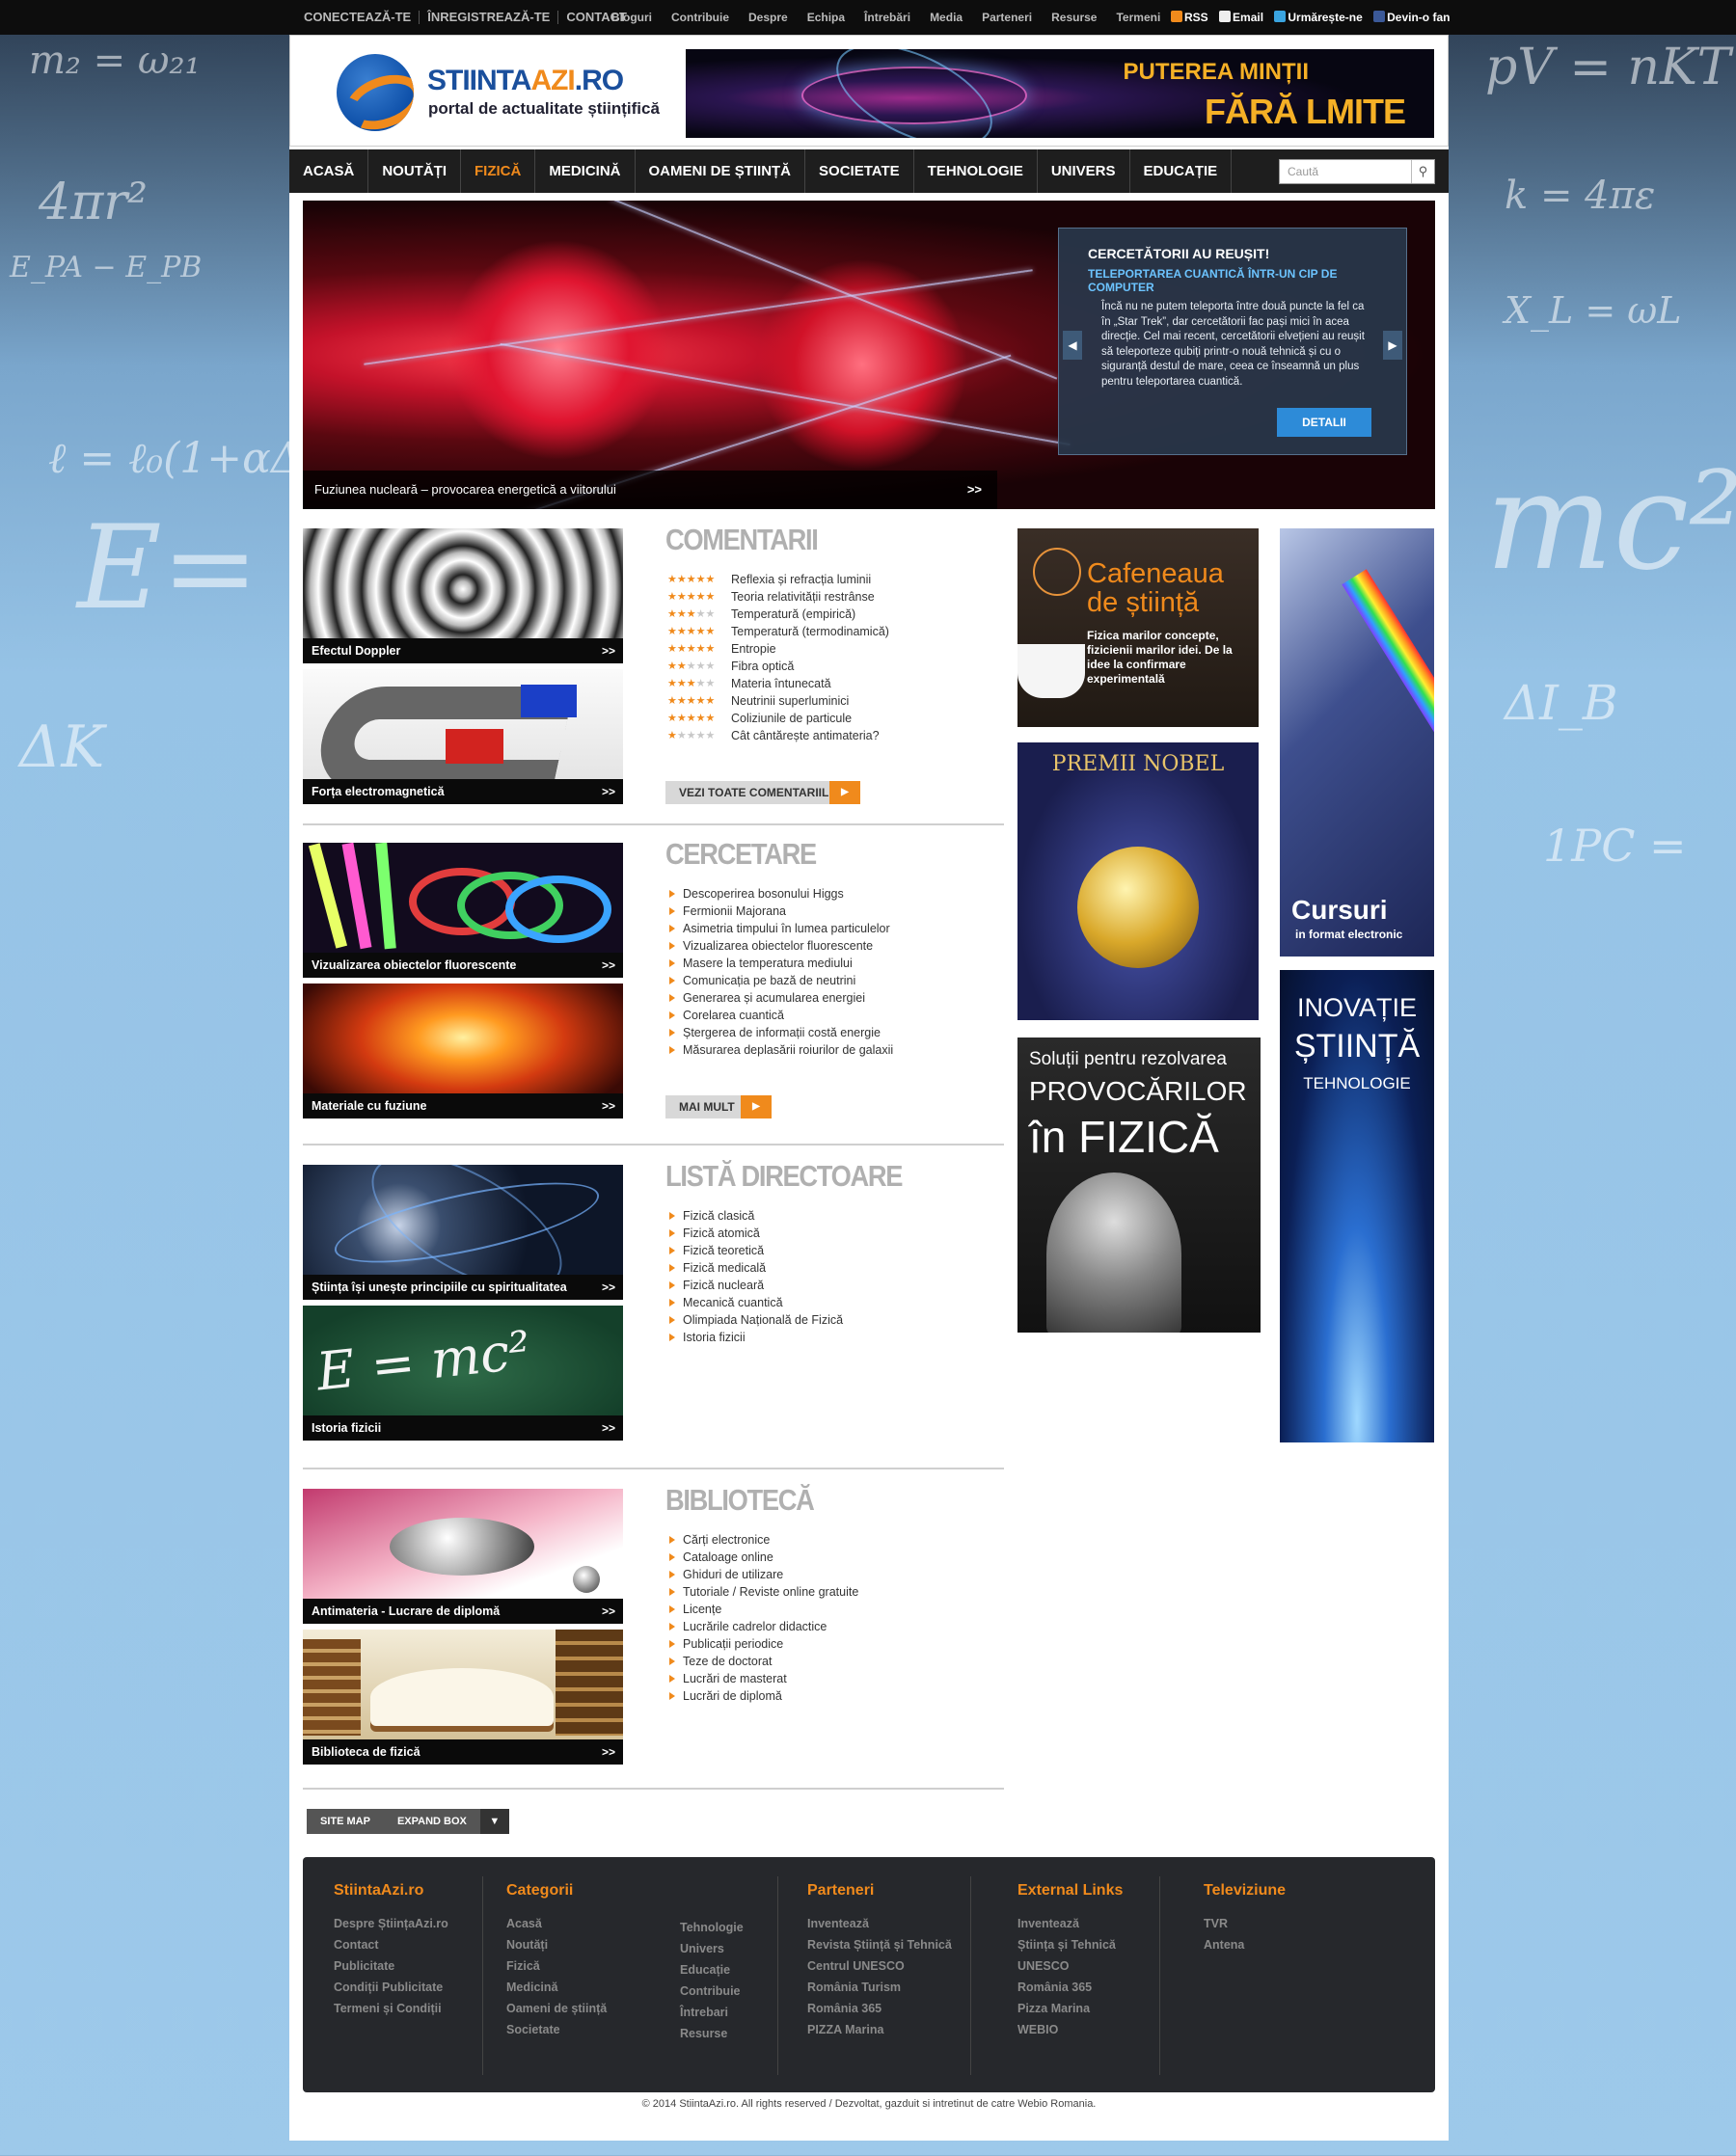 The image size is (1736, 2156). Describe the element at coordinates (826, 17) in the screenshot. I see `top-menu-item: Echipa` at that location.